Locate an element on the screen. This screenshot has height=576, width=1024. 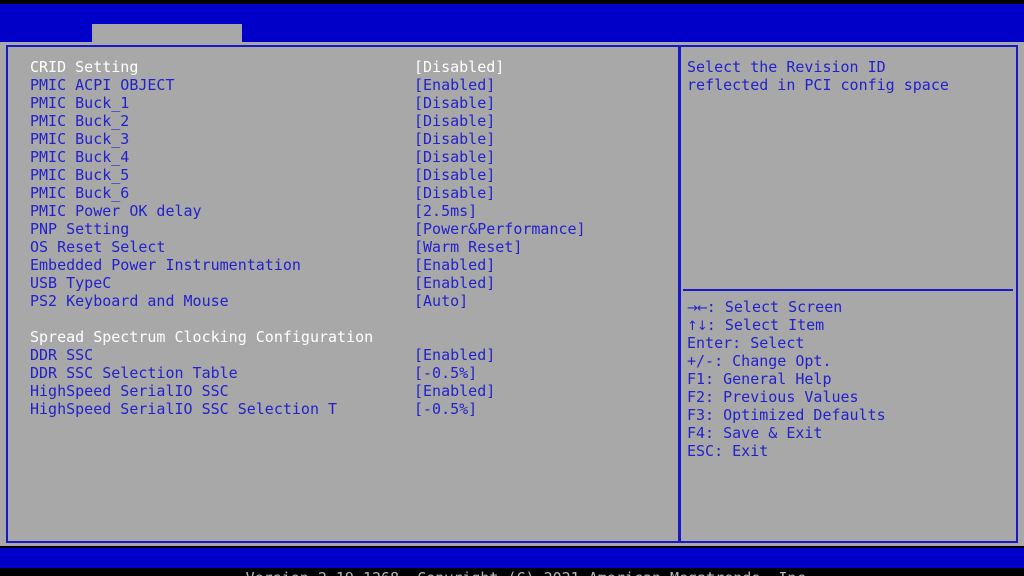
settings-row-label: HighSpeed SerialIO SSC Selection T is located at coordinates (184, 409).